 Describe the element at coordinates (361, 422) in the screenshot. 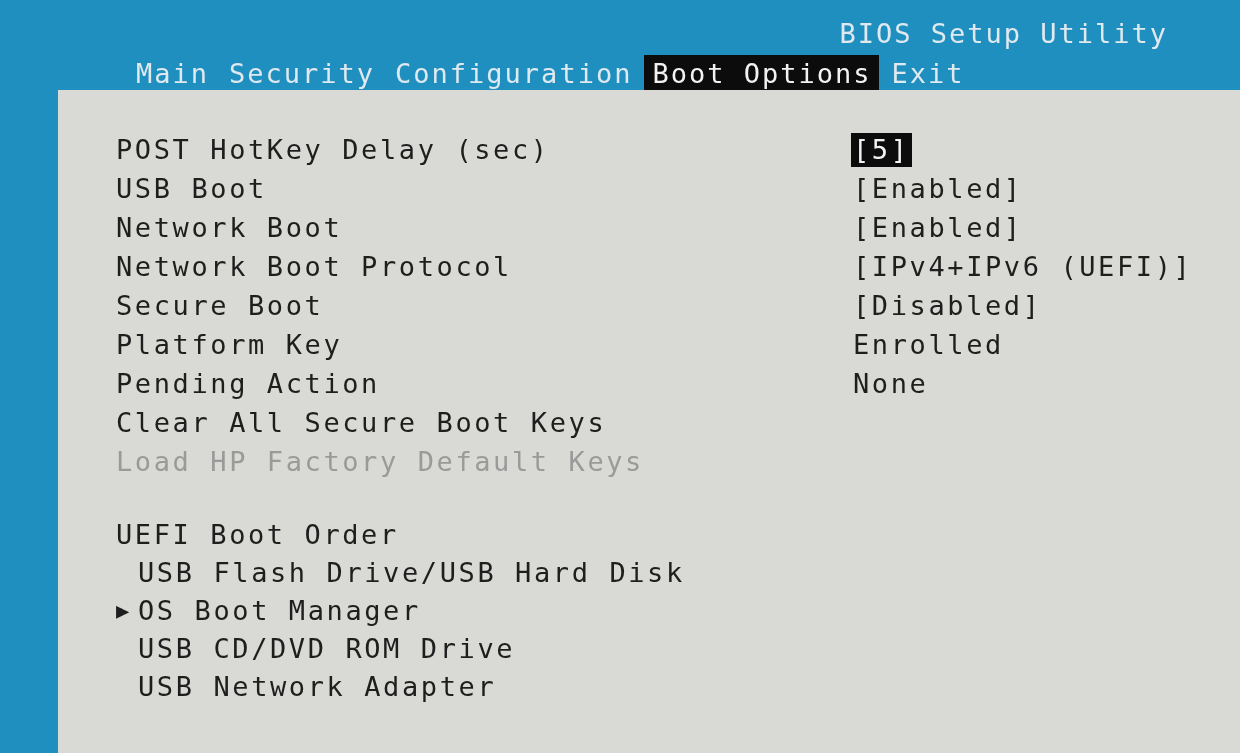

I see `setting-label: Clear All Secure Boot Keys` at that location.